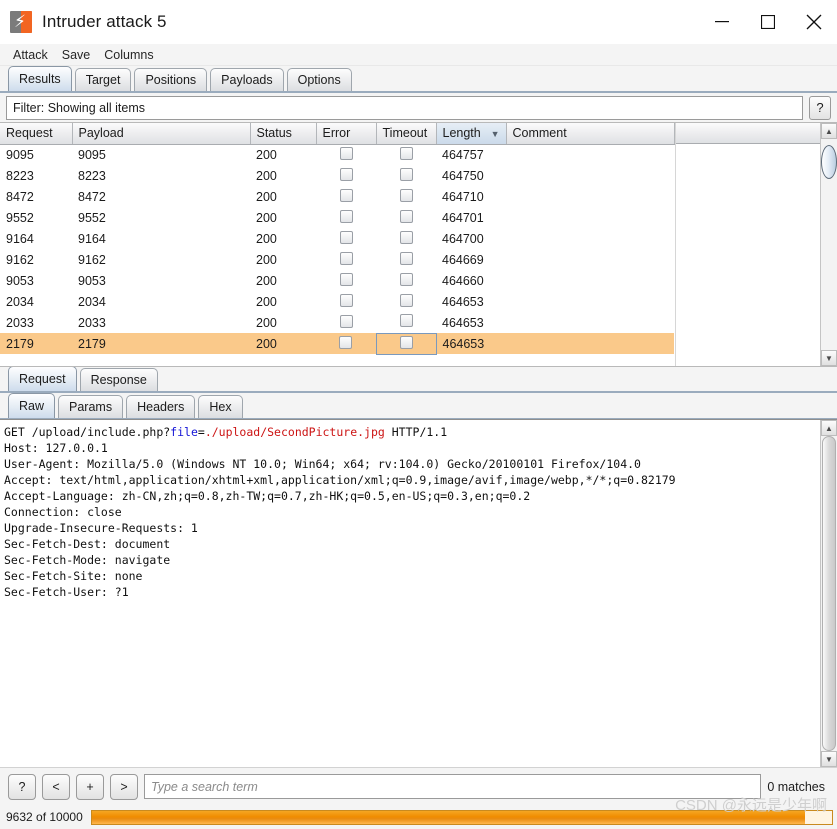 The image size is (837, 829). Describe the element at coordinates (161, 134) in the screenshot. I see `column-header-payload: Payload` at that location.